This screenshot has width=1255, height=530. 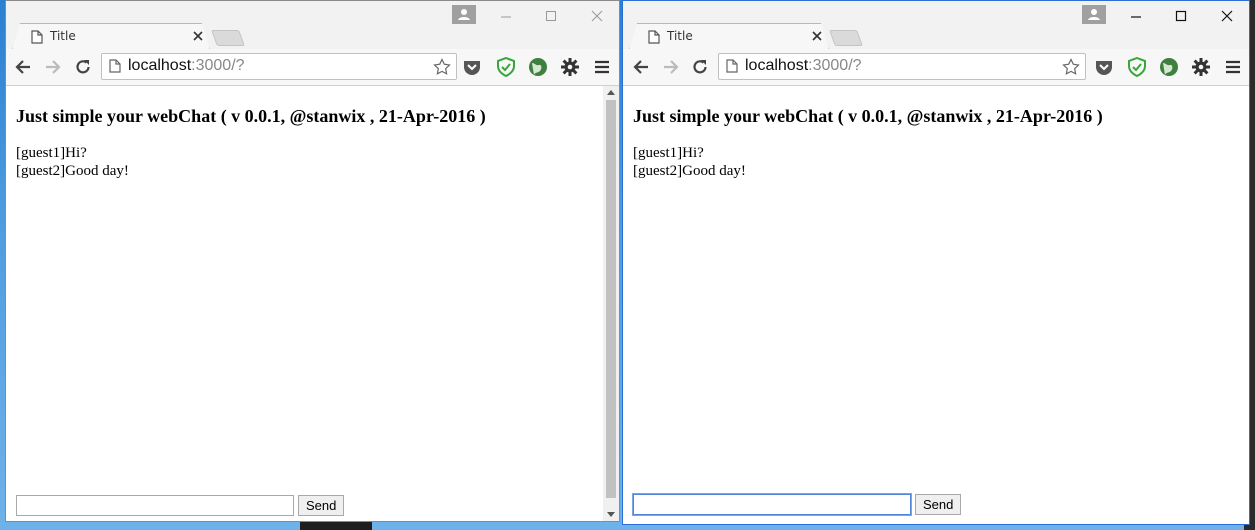 I want to click on scrollbar, so click(x=611, y=303).